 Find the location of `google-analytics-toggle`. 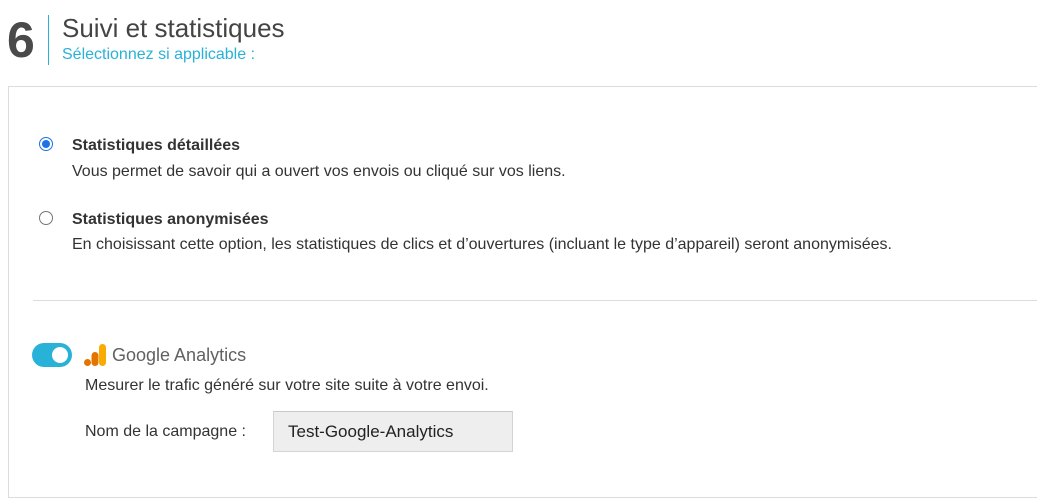

google-analytics-toggle is located at coordinates (52, 355).